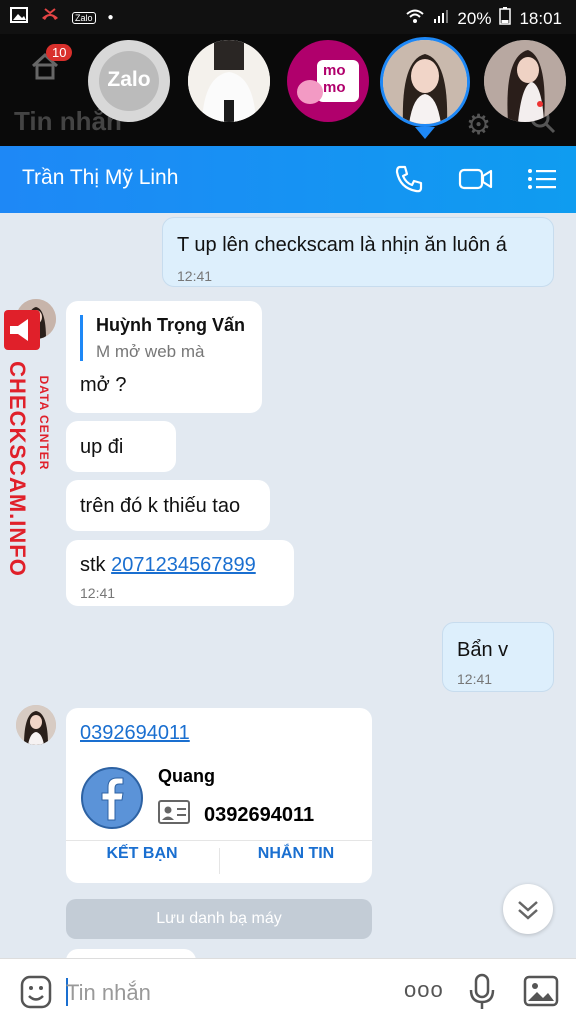 The height and width of the screenshot is (1025, 576). What do you see at coordinates (288, 17) in the screenshot?
I see `status-bar: Zalo ● 20% 18:01` at bounding box center [288, 17].